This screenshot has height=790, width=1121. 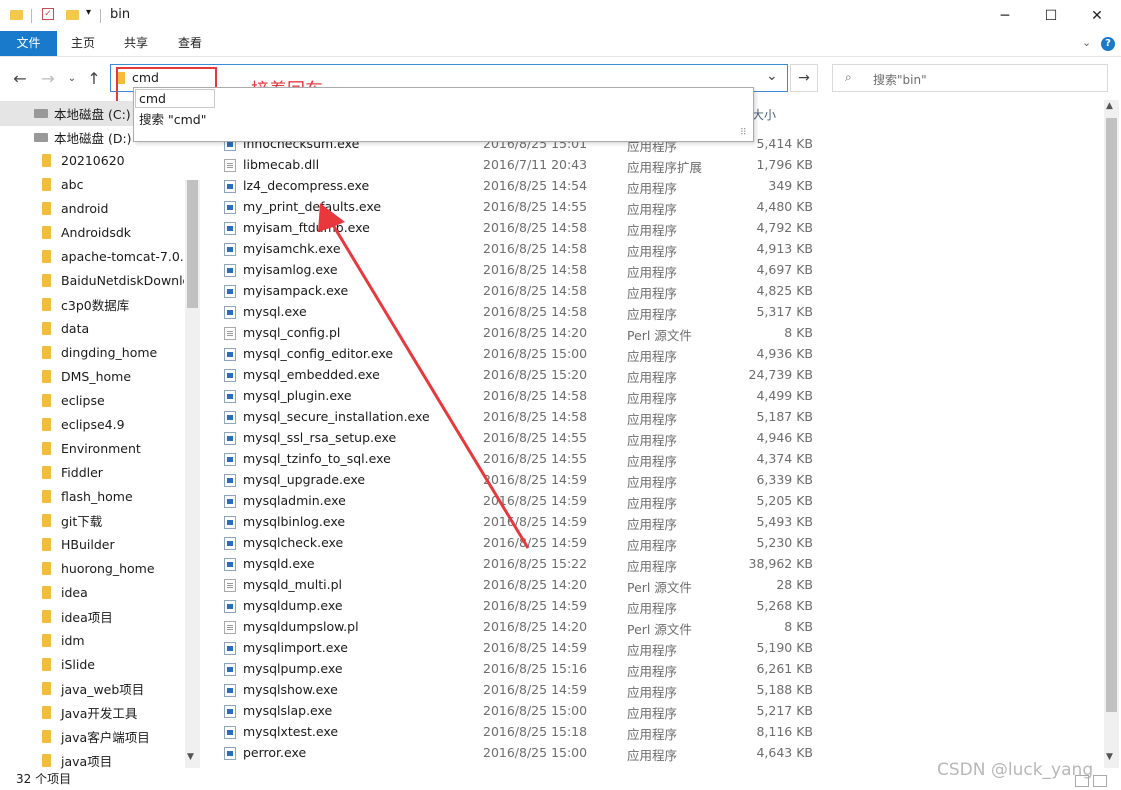 I want to click on annotation-arrow, so click(x=424, y=376).